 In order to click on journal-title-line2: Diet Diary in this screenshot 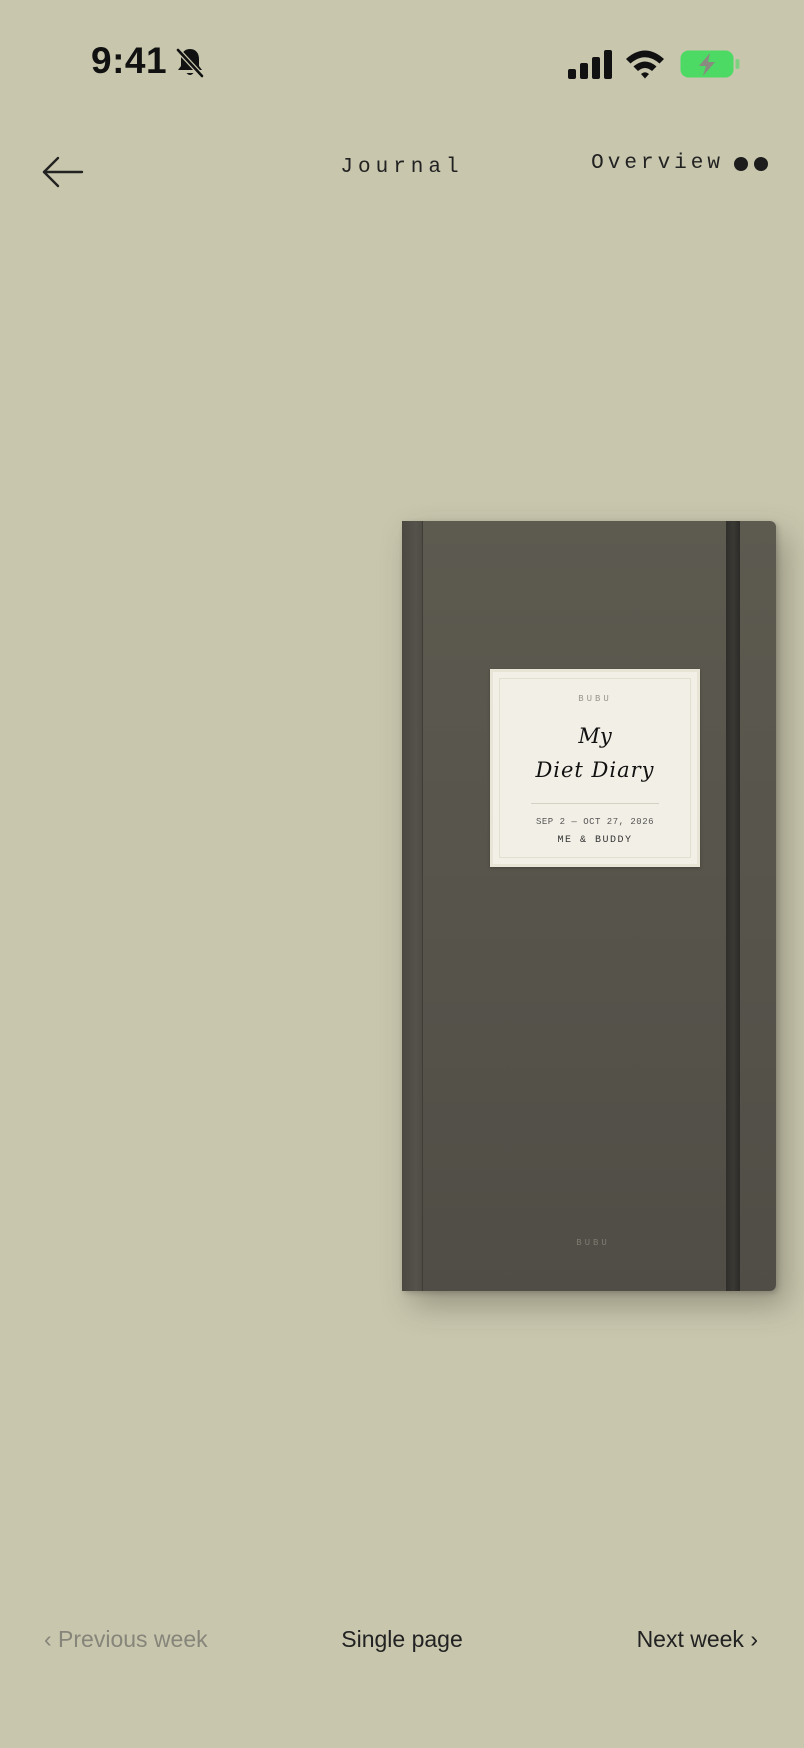, I will do `click(595, 770)`.